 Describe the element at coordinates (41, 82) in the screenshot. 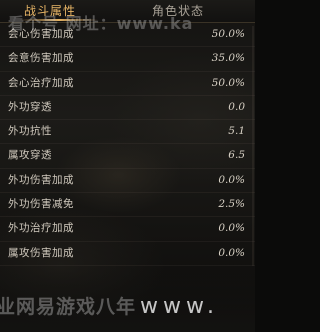

I see `stat-label: 会心治疗加成` at that location.